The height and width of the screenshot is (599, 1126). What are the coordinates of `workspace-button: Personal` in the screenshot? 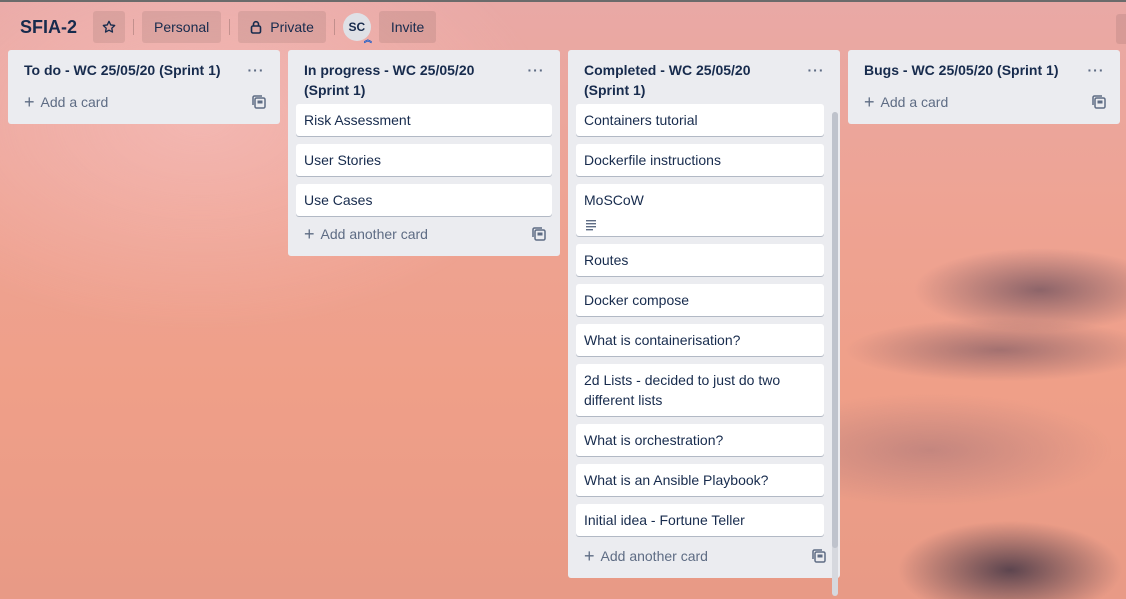 It's located at (182, 27).